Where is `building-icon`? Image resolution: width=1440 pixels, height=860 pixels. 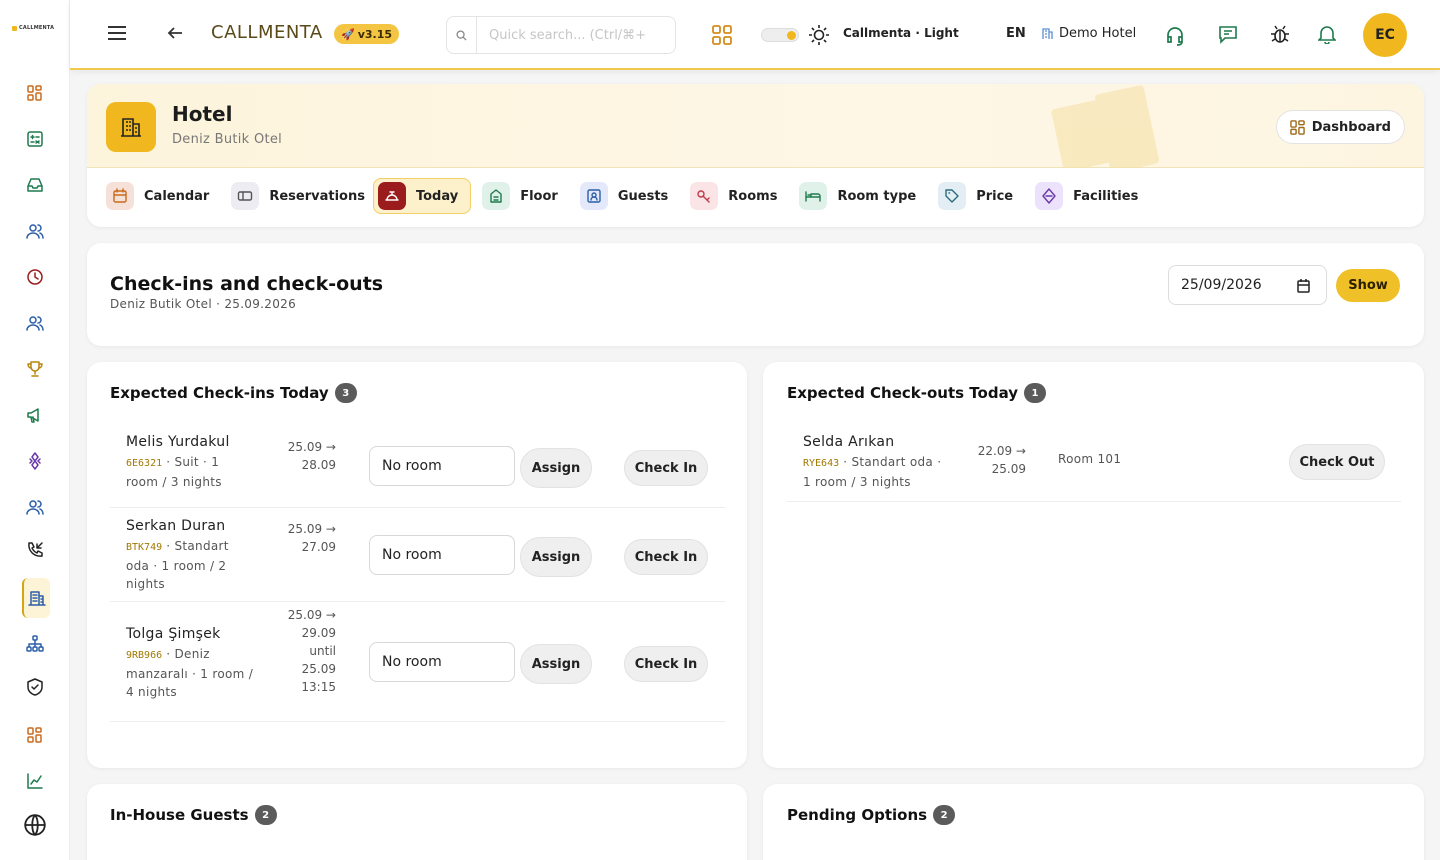 building-icon is located at coordinates (1047, 33).